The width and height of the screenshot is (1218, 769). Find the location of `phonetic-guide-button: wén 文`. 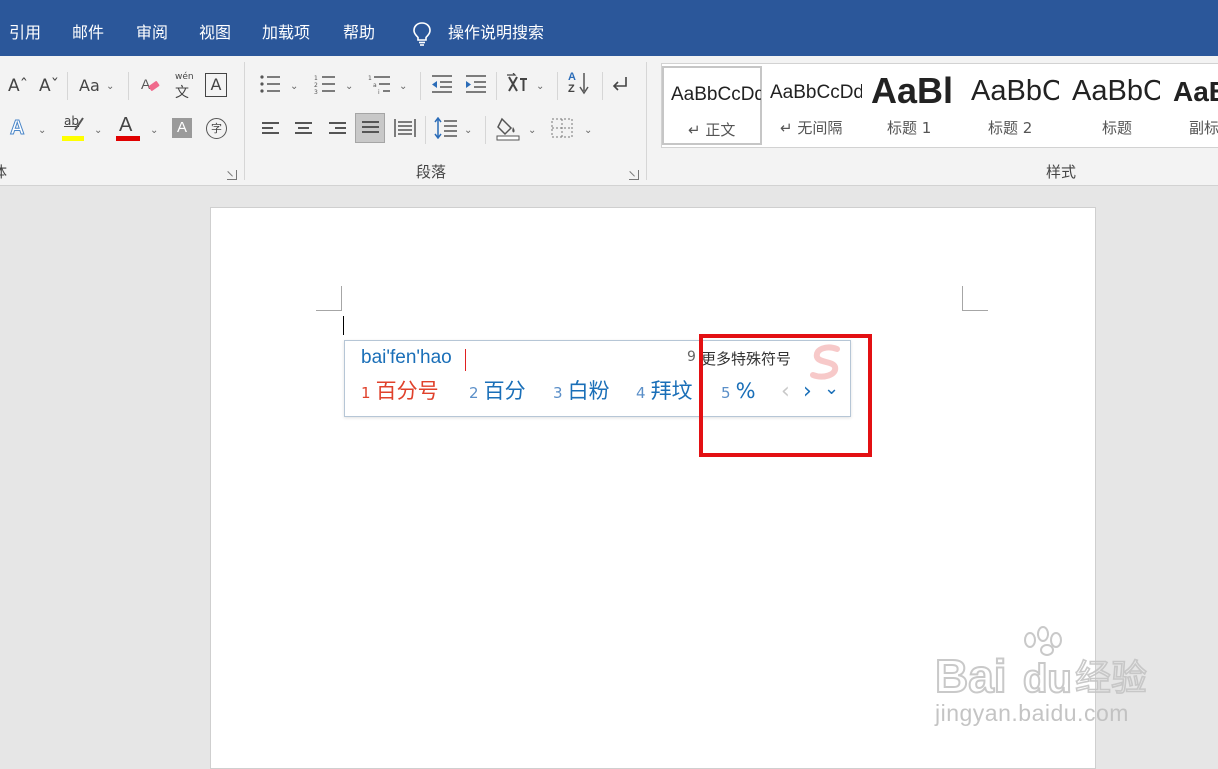

phonetic-guide-button: wén 文 is located at coordinates (184, 86).